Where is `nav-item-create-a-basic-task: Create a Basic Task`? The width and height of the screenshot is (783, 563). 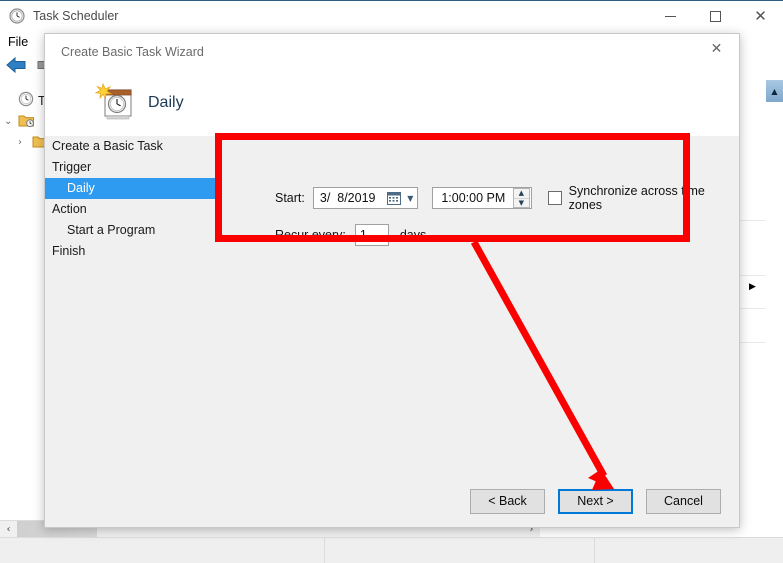
nav-item-create-a-basic-task: Create a Basic Task is located at coordinates (131, 146).